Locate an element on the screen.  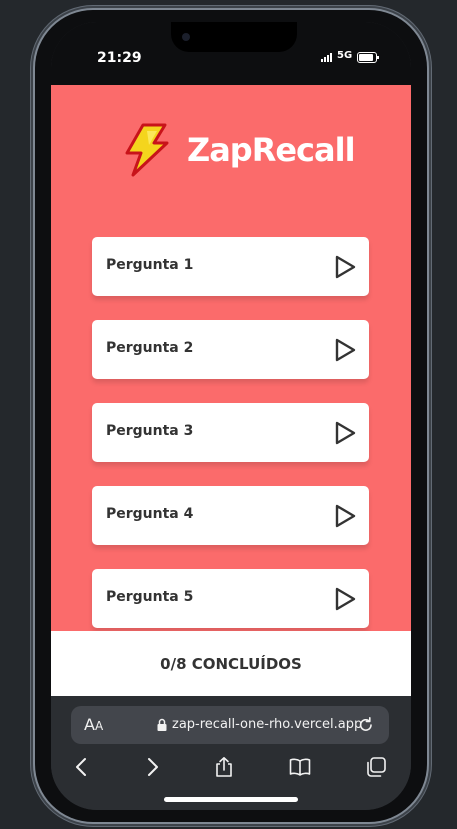
flashcard-5: Pergunta 5 is located at coordinates (230, 598).